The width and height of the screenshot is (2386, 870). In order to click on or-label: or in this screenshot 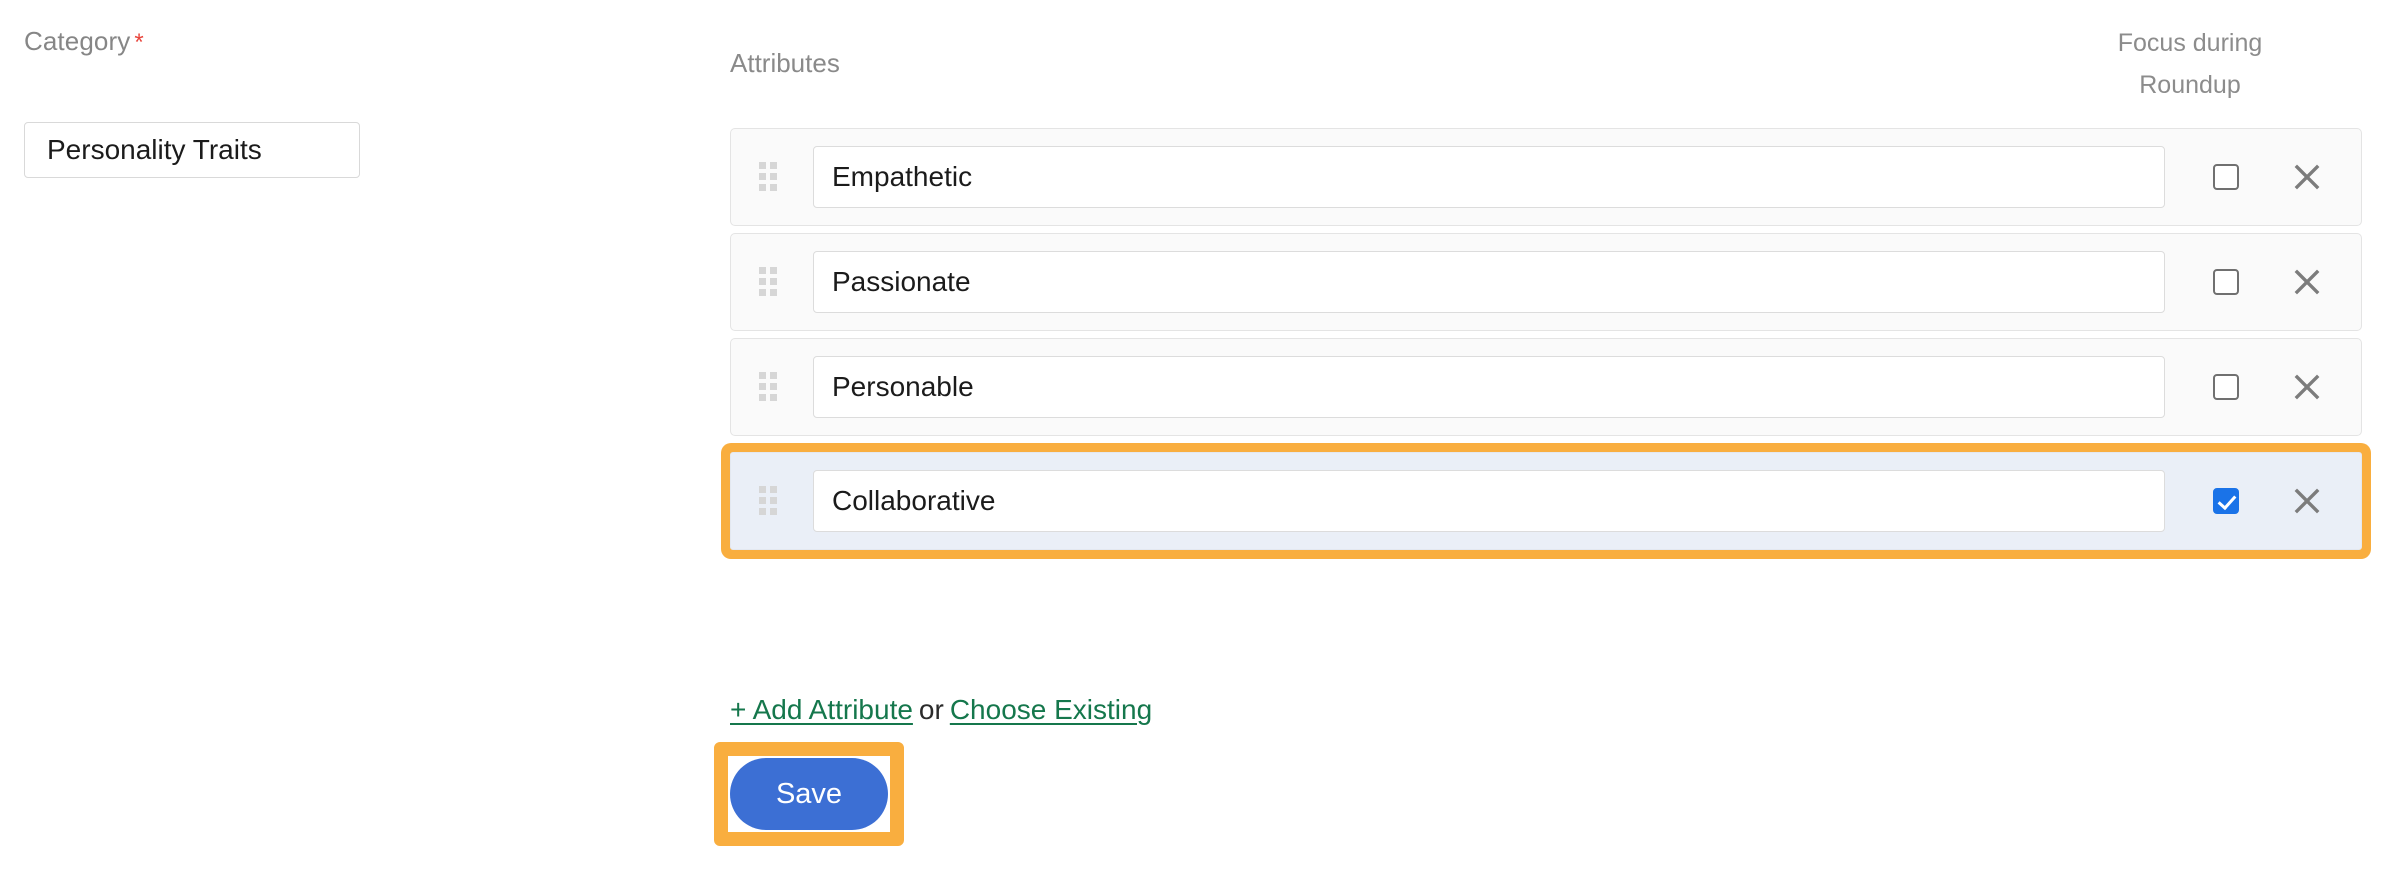, I will do `click(931, 709)`.